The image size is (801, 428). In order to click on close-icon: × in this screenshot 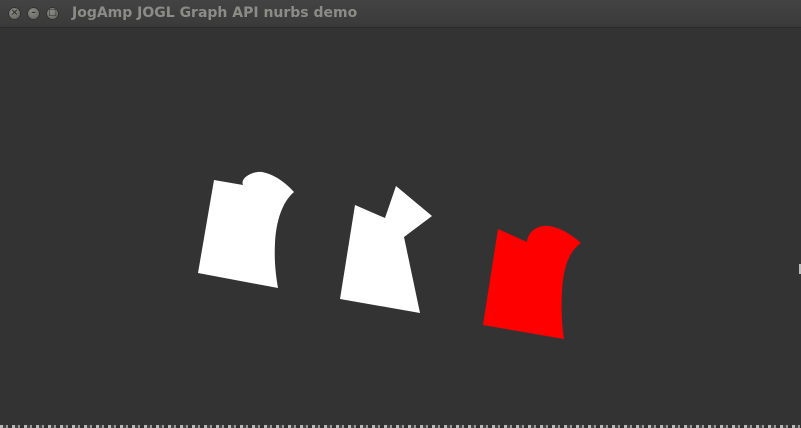, I will do `click(14, 13)`.